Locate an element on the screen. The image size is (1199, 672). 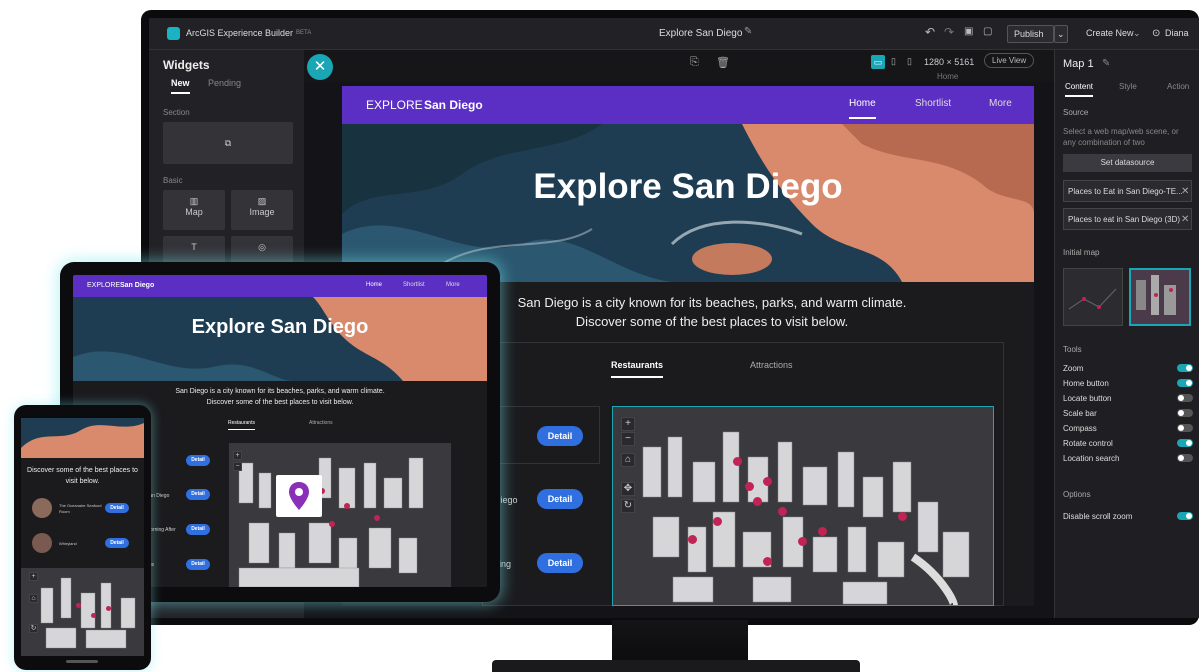
laptop-tab-restaurants: Restaurants is located at coordinates (241, 425).